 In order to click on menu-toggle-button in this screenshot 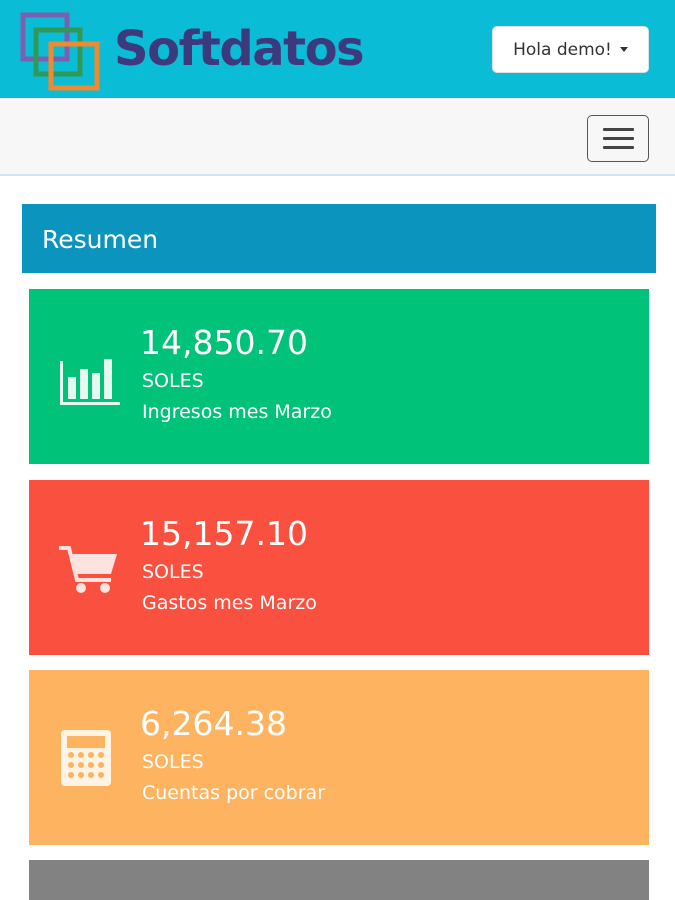, I will do `click(618, 138)`.